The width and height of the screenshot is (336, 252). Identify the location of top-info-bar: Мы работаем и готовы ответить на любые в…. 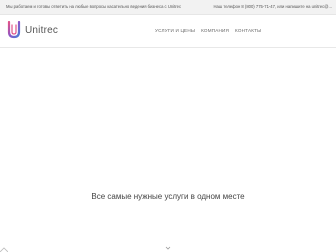
(168, 7).